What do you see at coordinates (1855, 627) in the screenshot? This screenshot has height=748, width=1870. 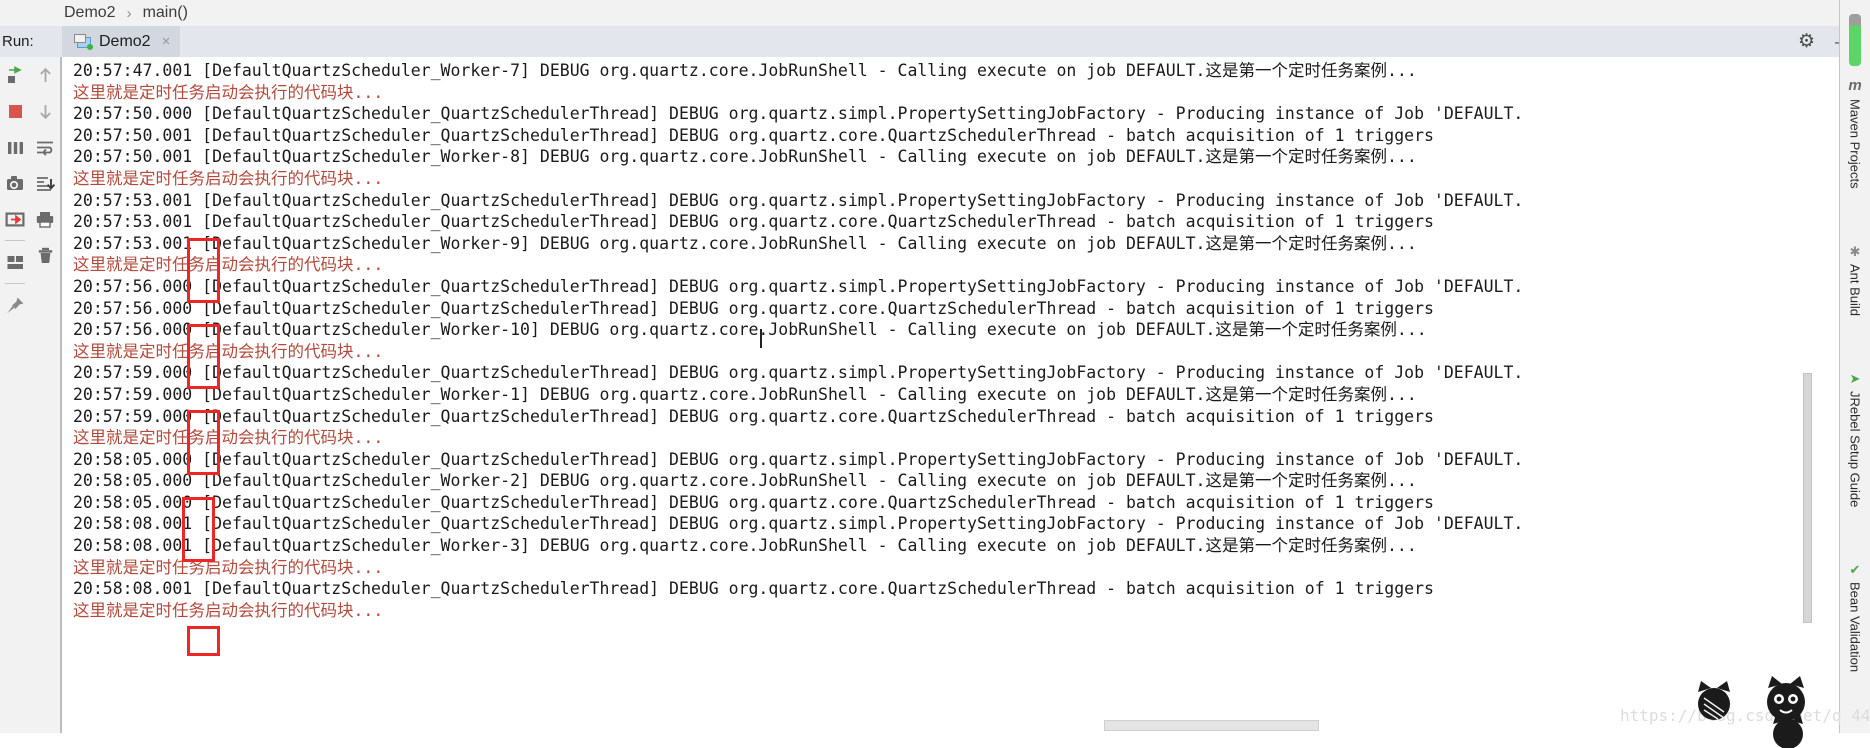 I see `rrail-label: Bean Validation` at bounding box center [1855, 627].